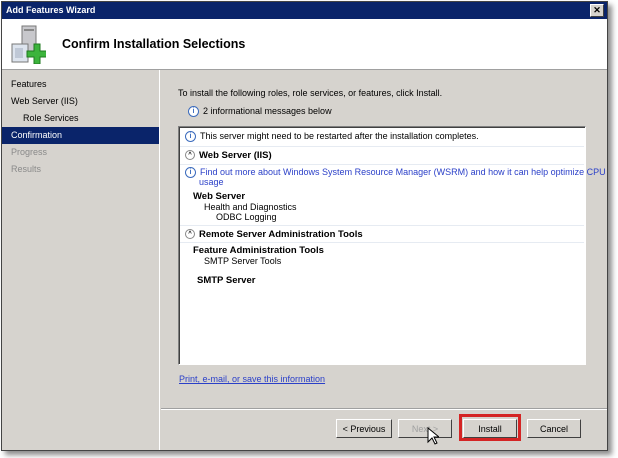 Image resolution: width=618 pixels, height=458 pixels. What do you see at coordinates (304, 10) in the screenshot?
I see `title-bar: Add Features Wizard ✕` at bounding box center [304, 10].